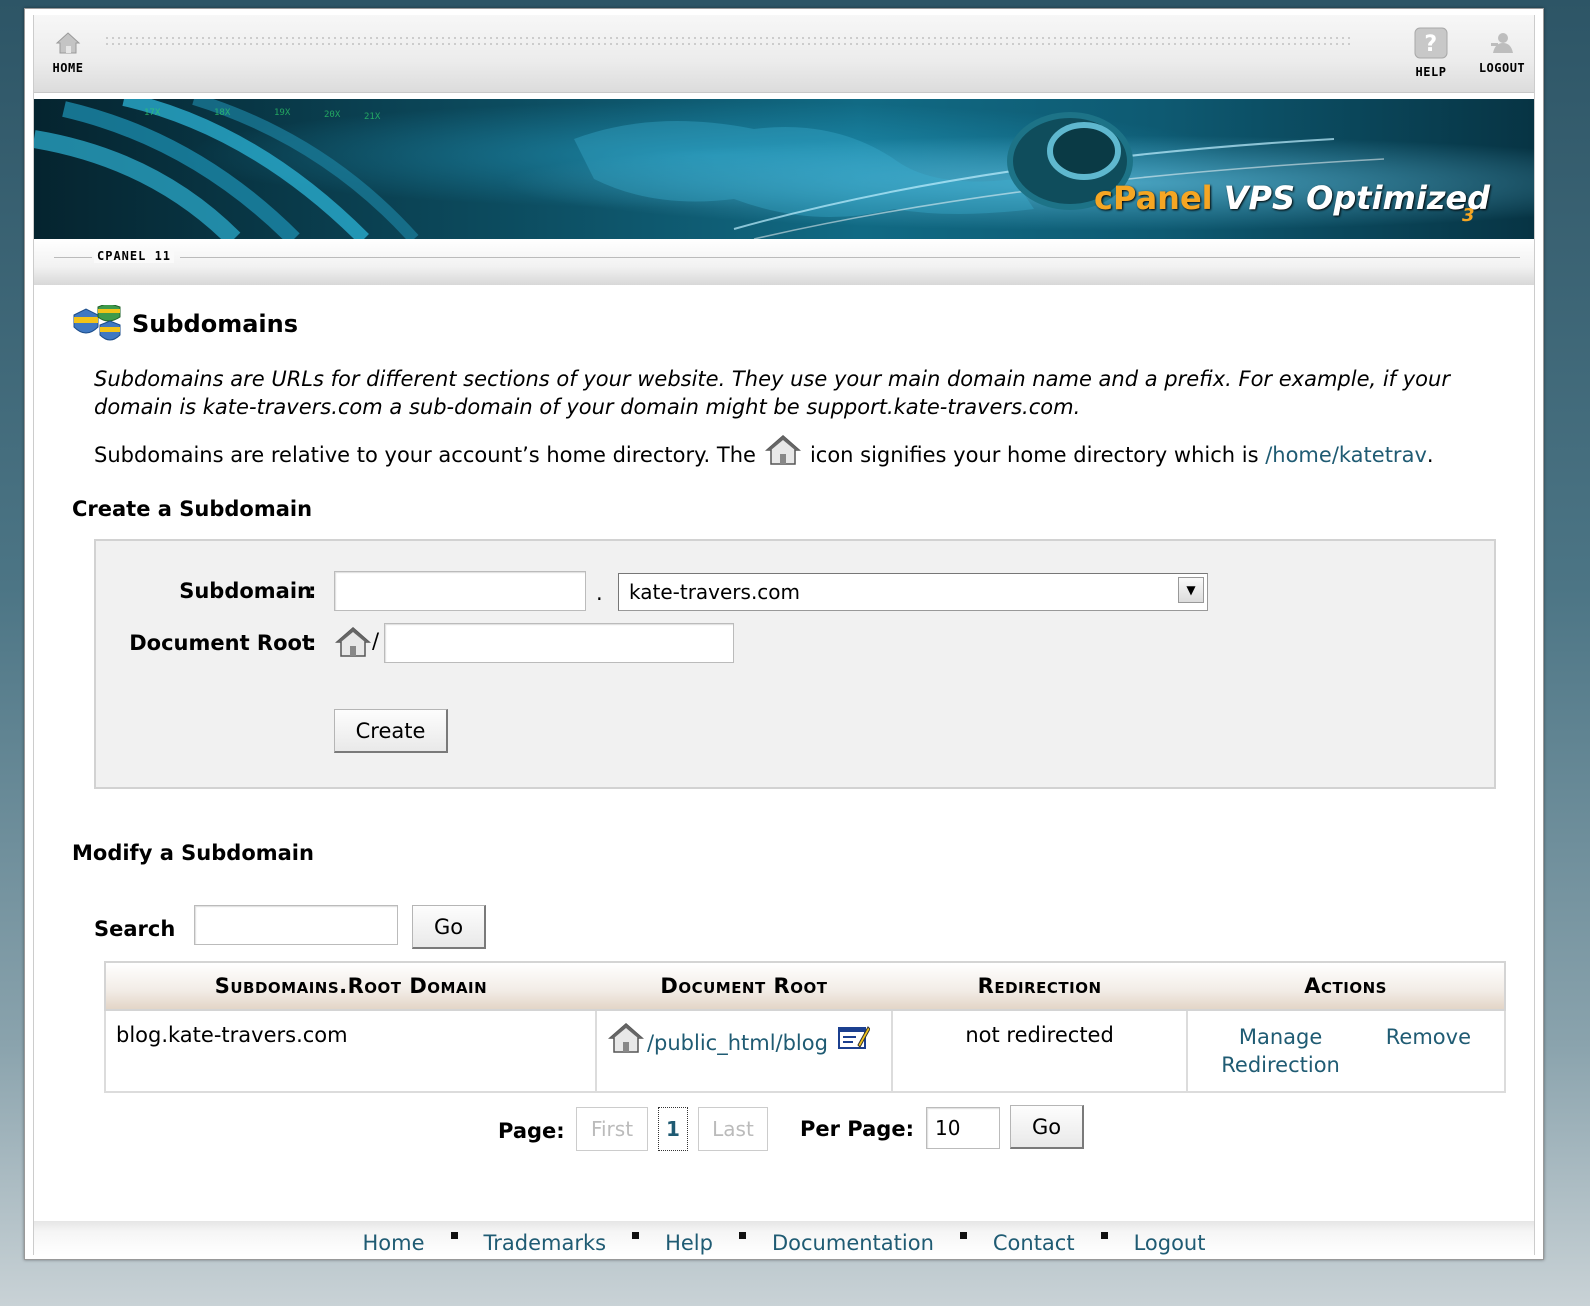 The image size is (1590, 1306). What do you see at coordinates (312, 643) in the screenshot?
I see `docroot-colon: :` at bounding box center [312, 643].